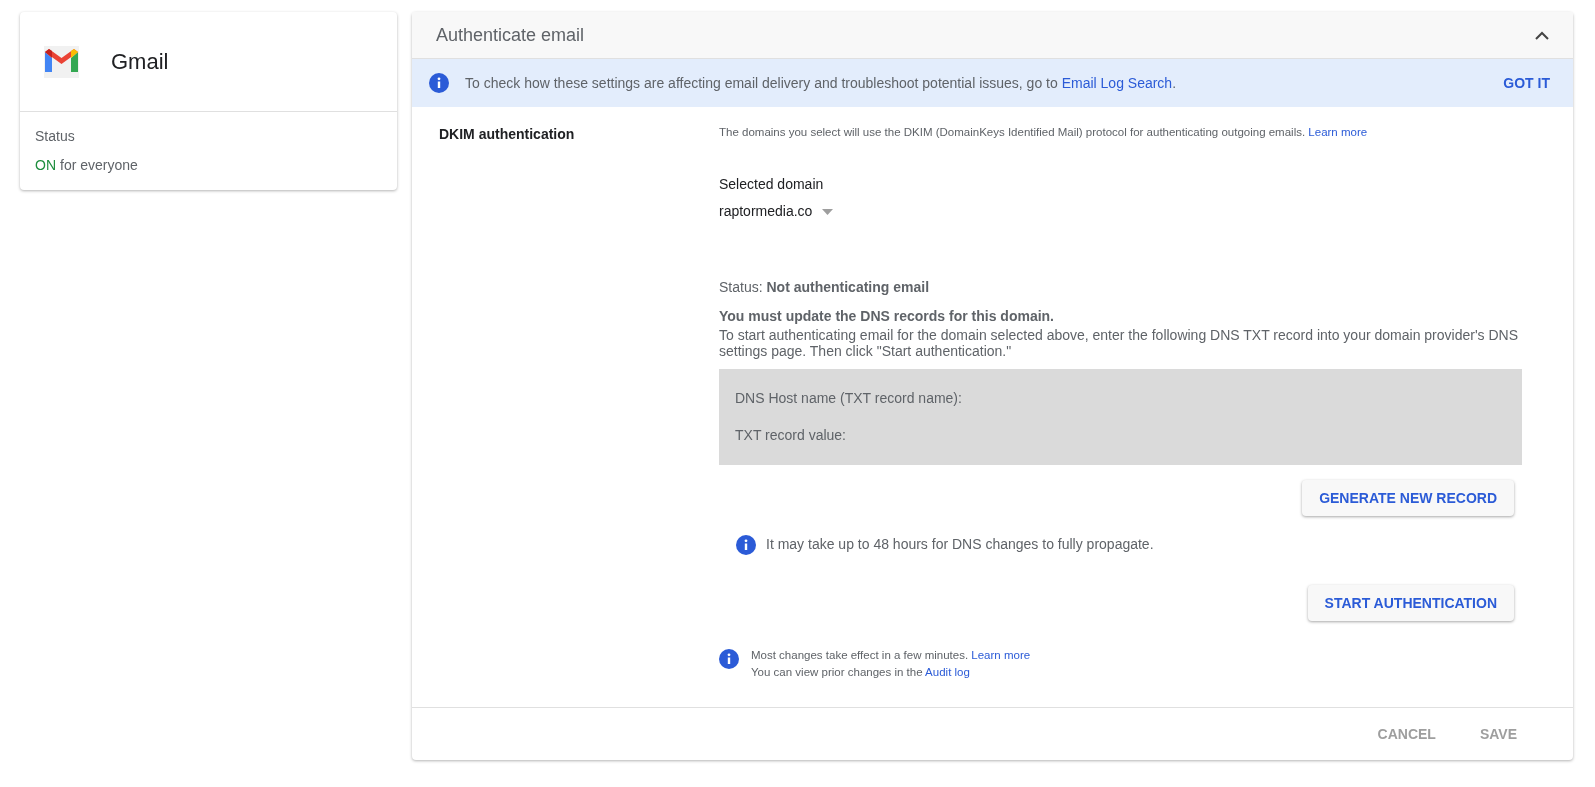  Describe the element at coordinates (891, 656) in the screenshot. I see `change-note: Most changes take effect in a few minutes. Learn more` at that location.